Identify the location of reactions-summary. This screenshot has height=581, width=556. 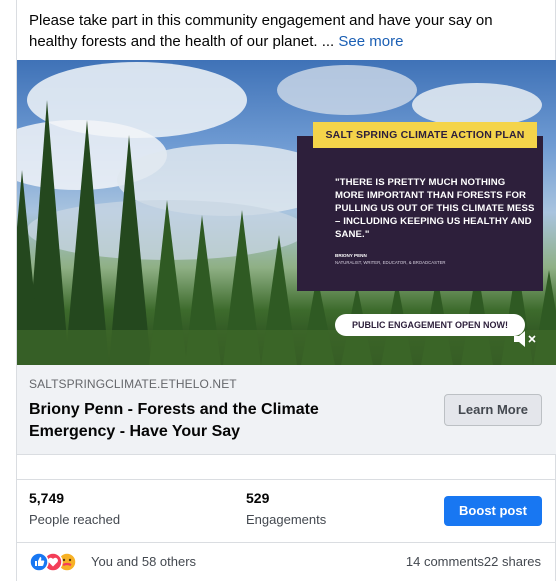
(57, 562).